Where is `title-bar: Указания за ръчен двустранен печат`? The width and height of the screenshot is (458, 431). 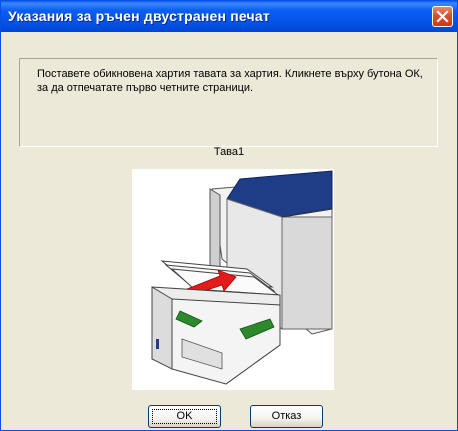 title-bar: Указания за ръчен двустранен печат is located at coordinates (229, 16).